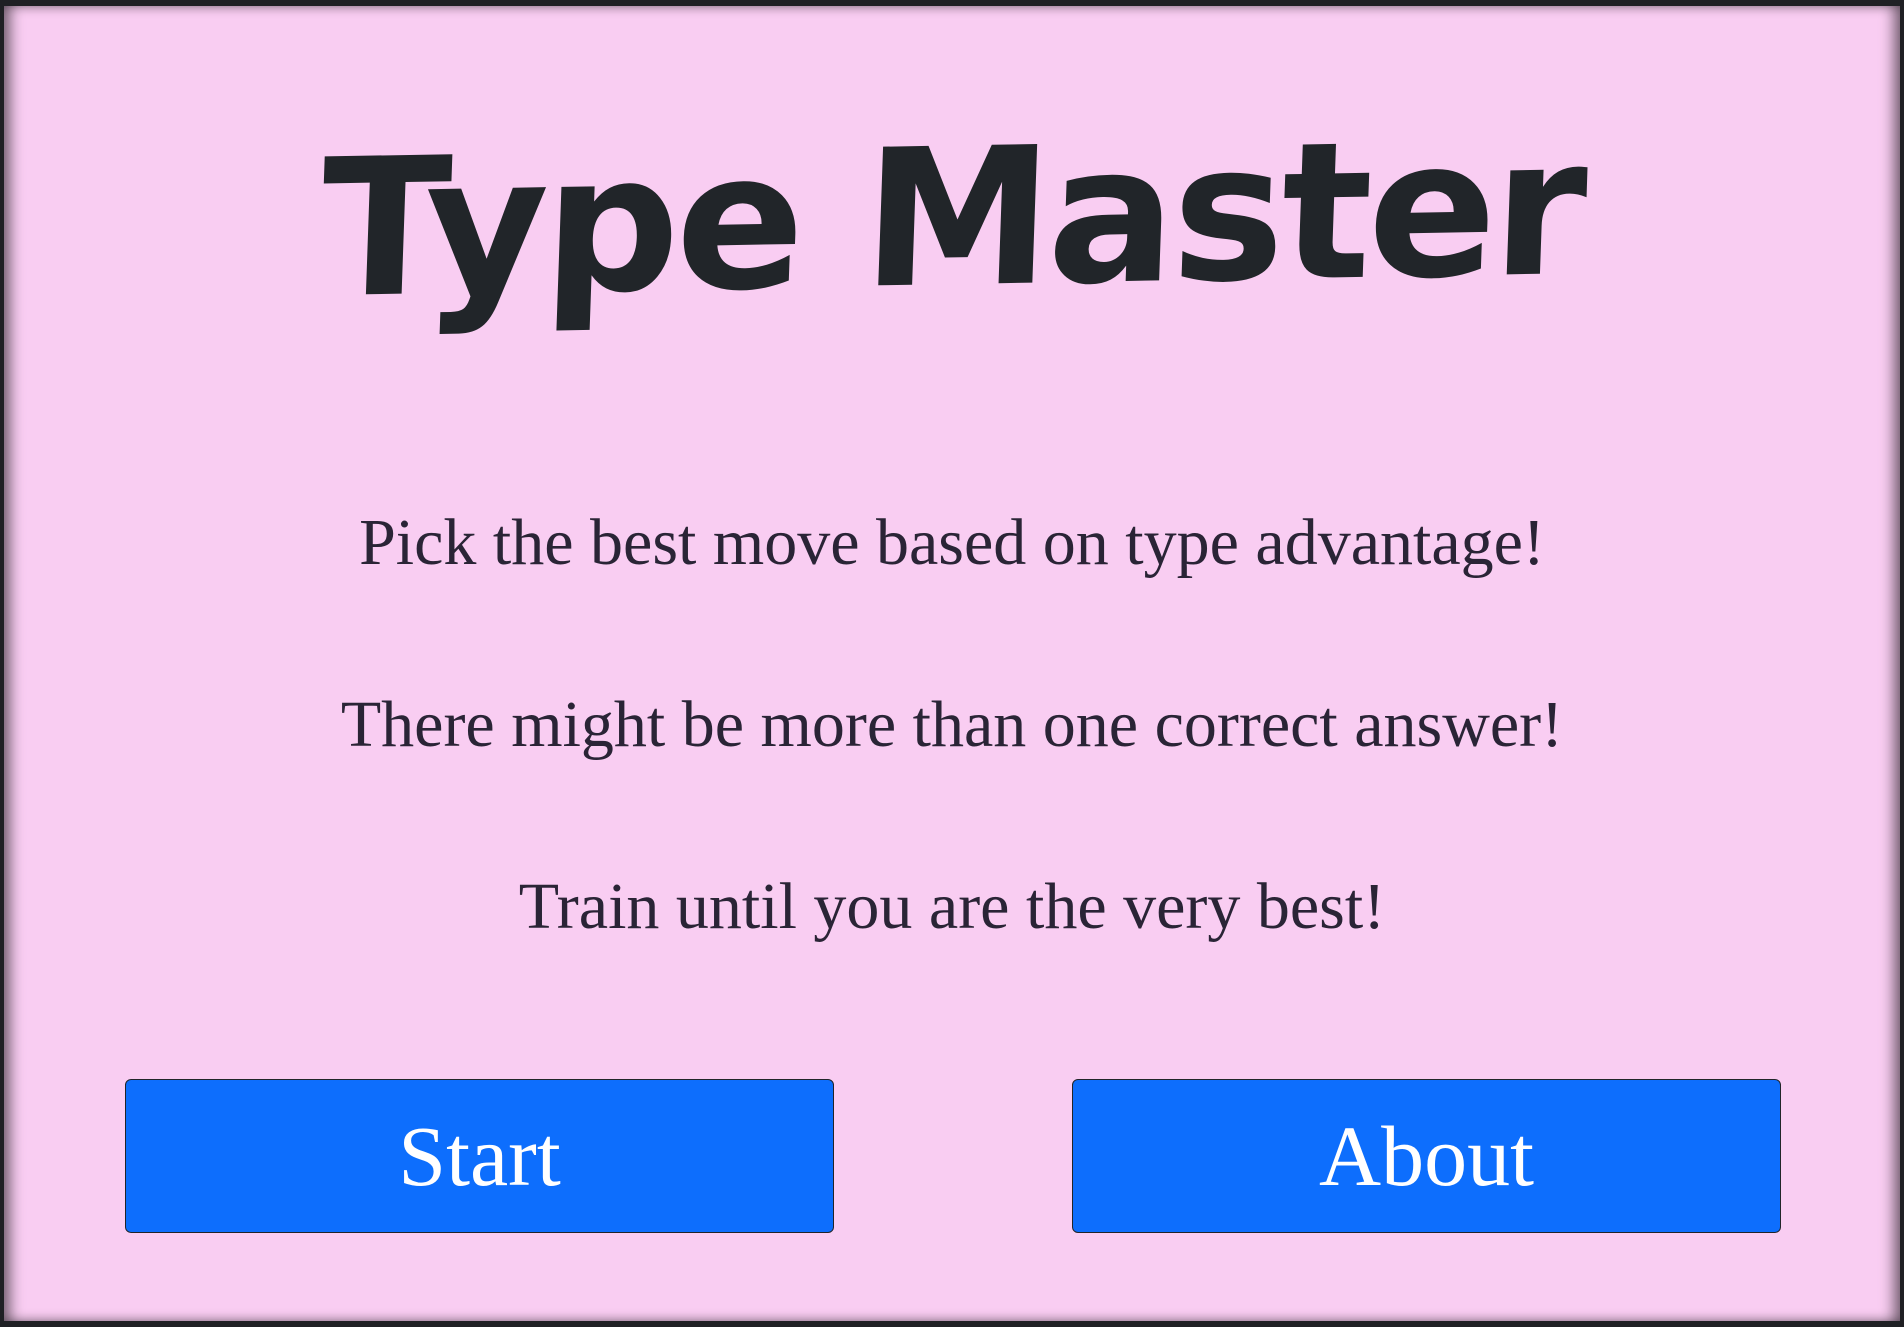 This screenshot has height=1327, width=1904. I want to click on start-button: Start, so click(479, 1156).